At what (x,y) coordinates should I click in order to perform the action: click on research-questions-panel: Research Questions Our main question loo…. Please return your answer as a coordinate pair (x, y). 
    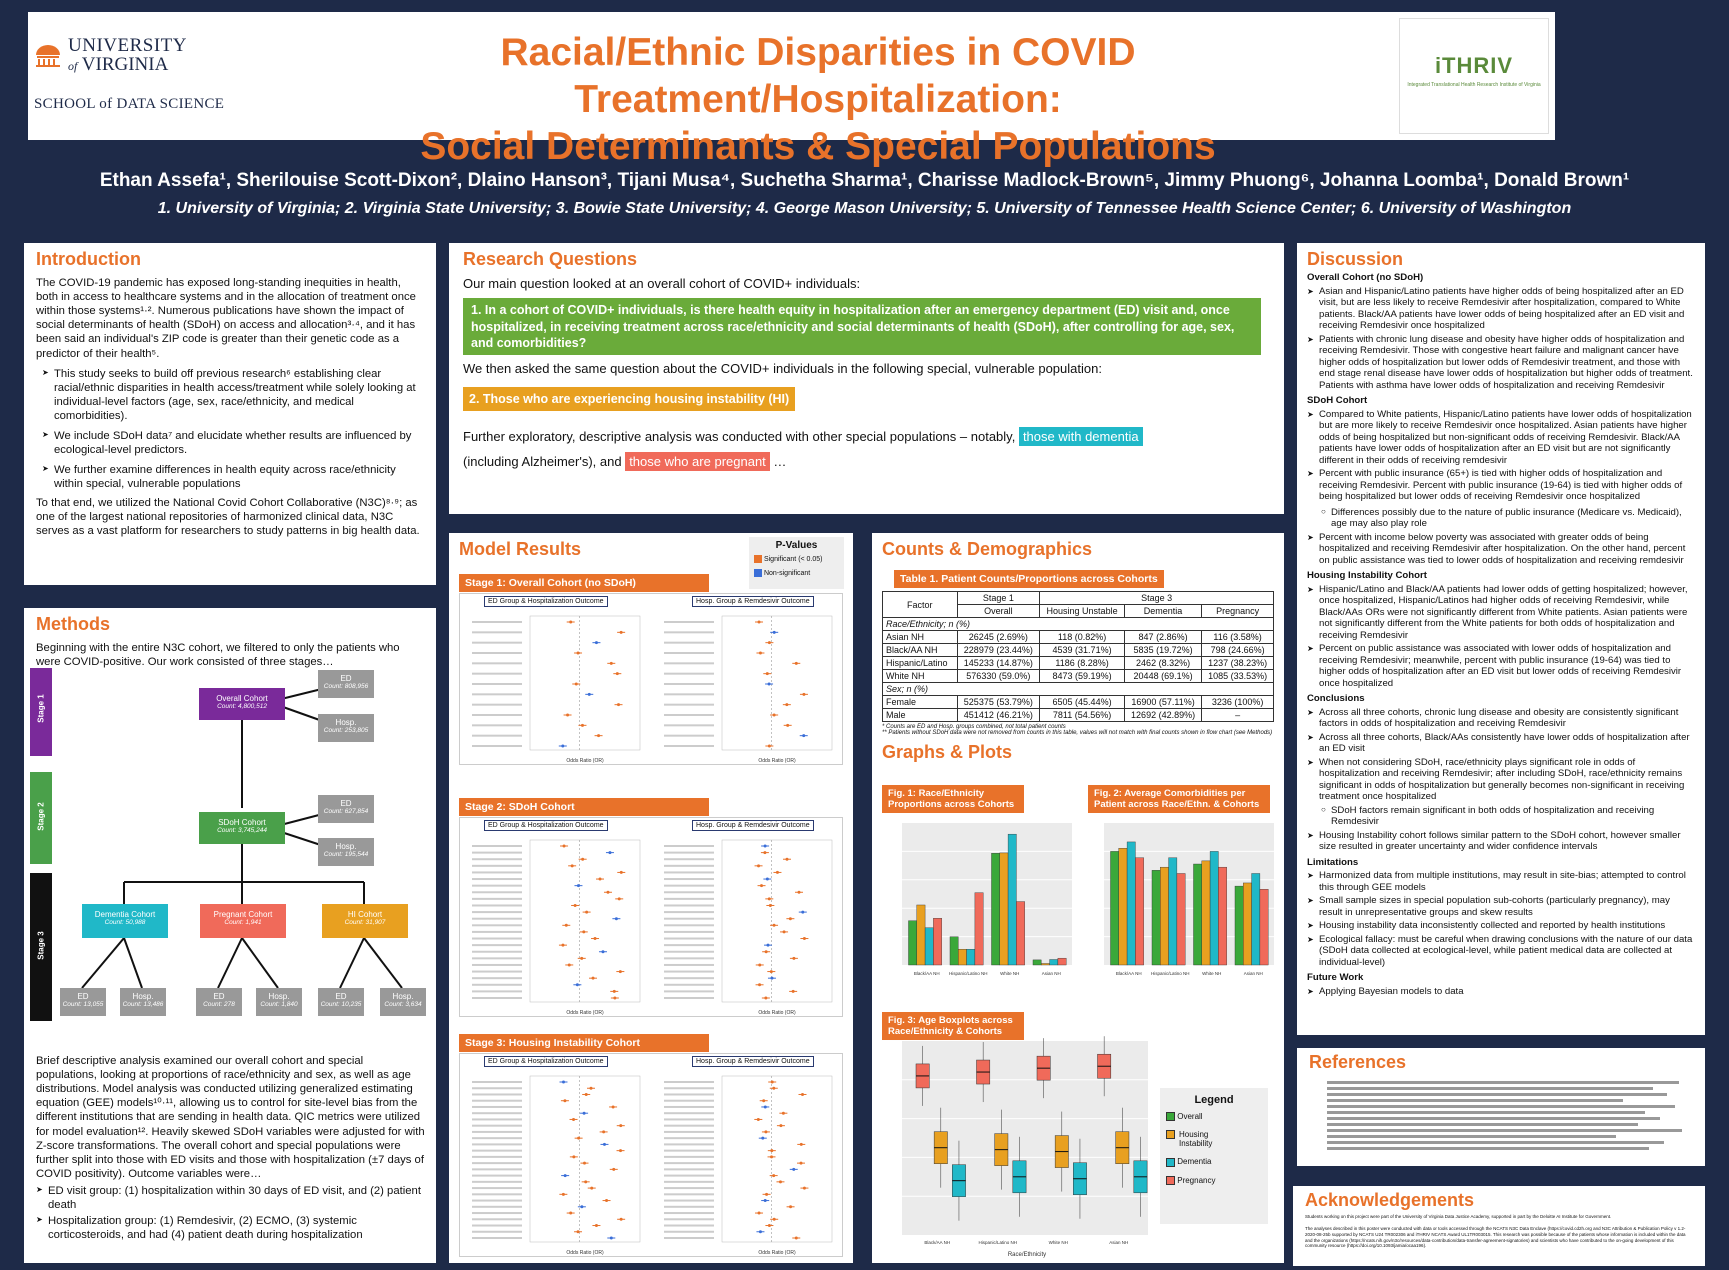
    Looking at the image, I should click on (866, 378).